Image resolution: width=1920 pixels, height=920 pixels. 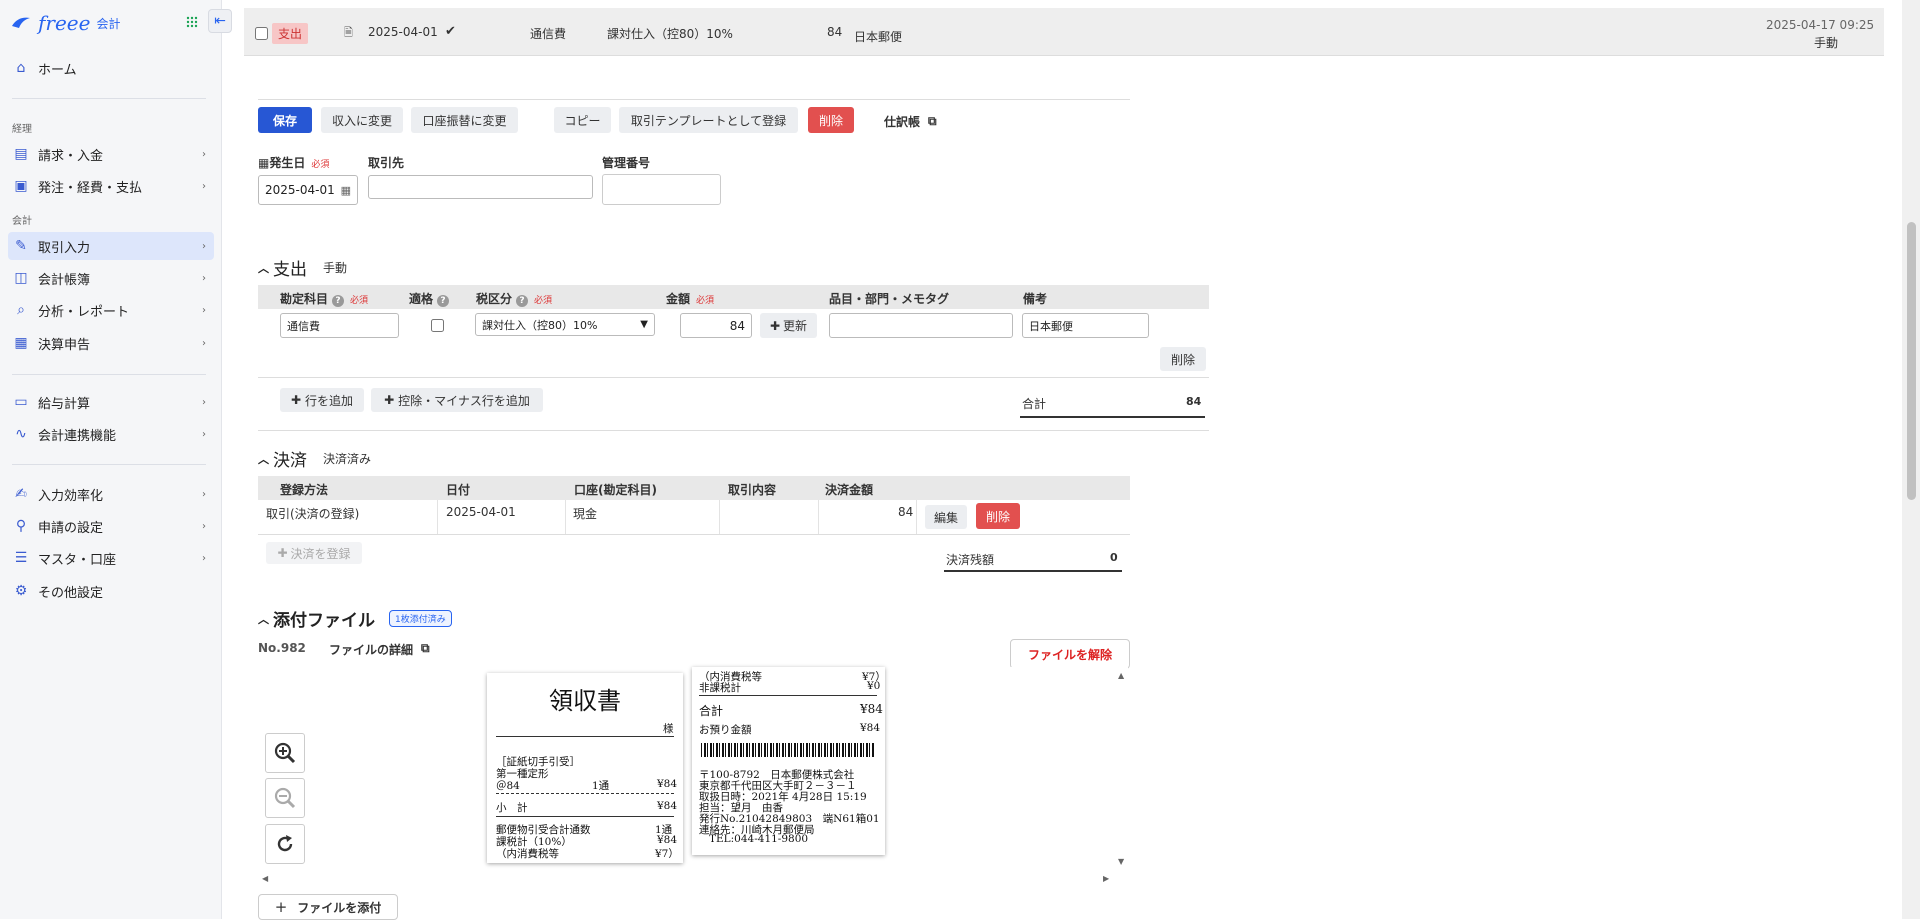 What do you see at coordinates (314, 458) in the screenshot?
I see `settlement-section-header: ︿ 決済 決済済み` at bounding box center [314, 458].